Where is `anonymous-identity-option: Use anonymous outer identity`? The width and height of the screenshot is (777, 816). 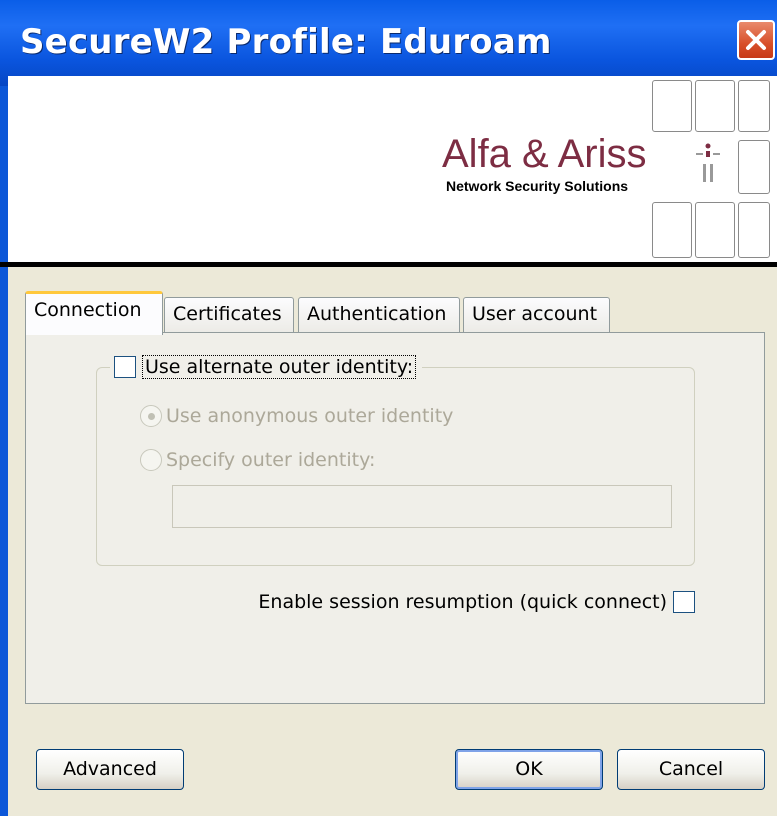 anonymous-identity-option: Use anonymous outer identity is located at coordinates (296, 416).